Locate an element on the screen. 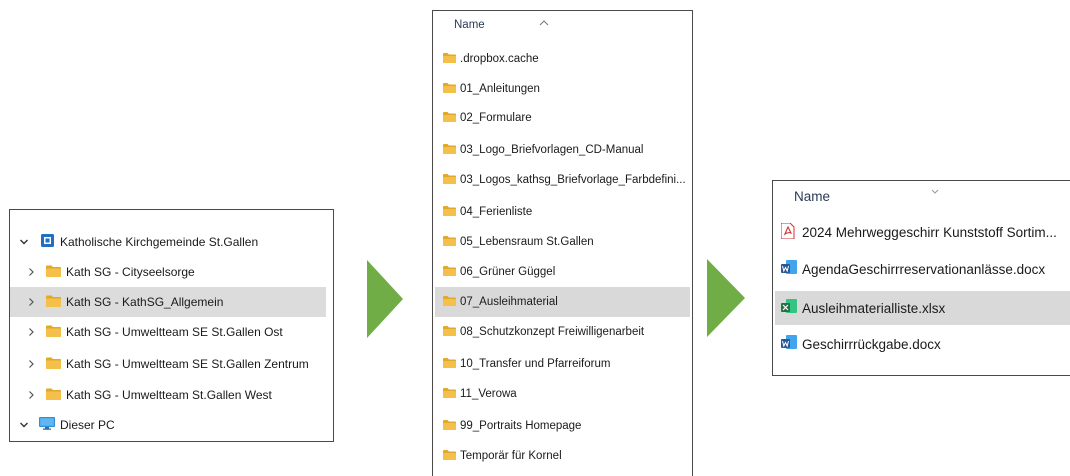  folder-name: 10_Transfer und Pfarreiforum is located at coordinates (535, 364).